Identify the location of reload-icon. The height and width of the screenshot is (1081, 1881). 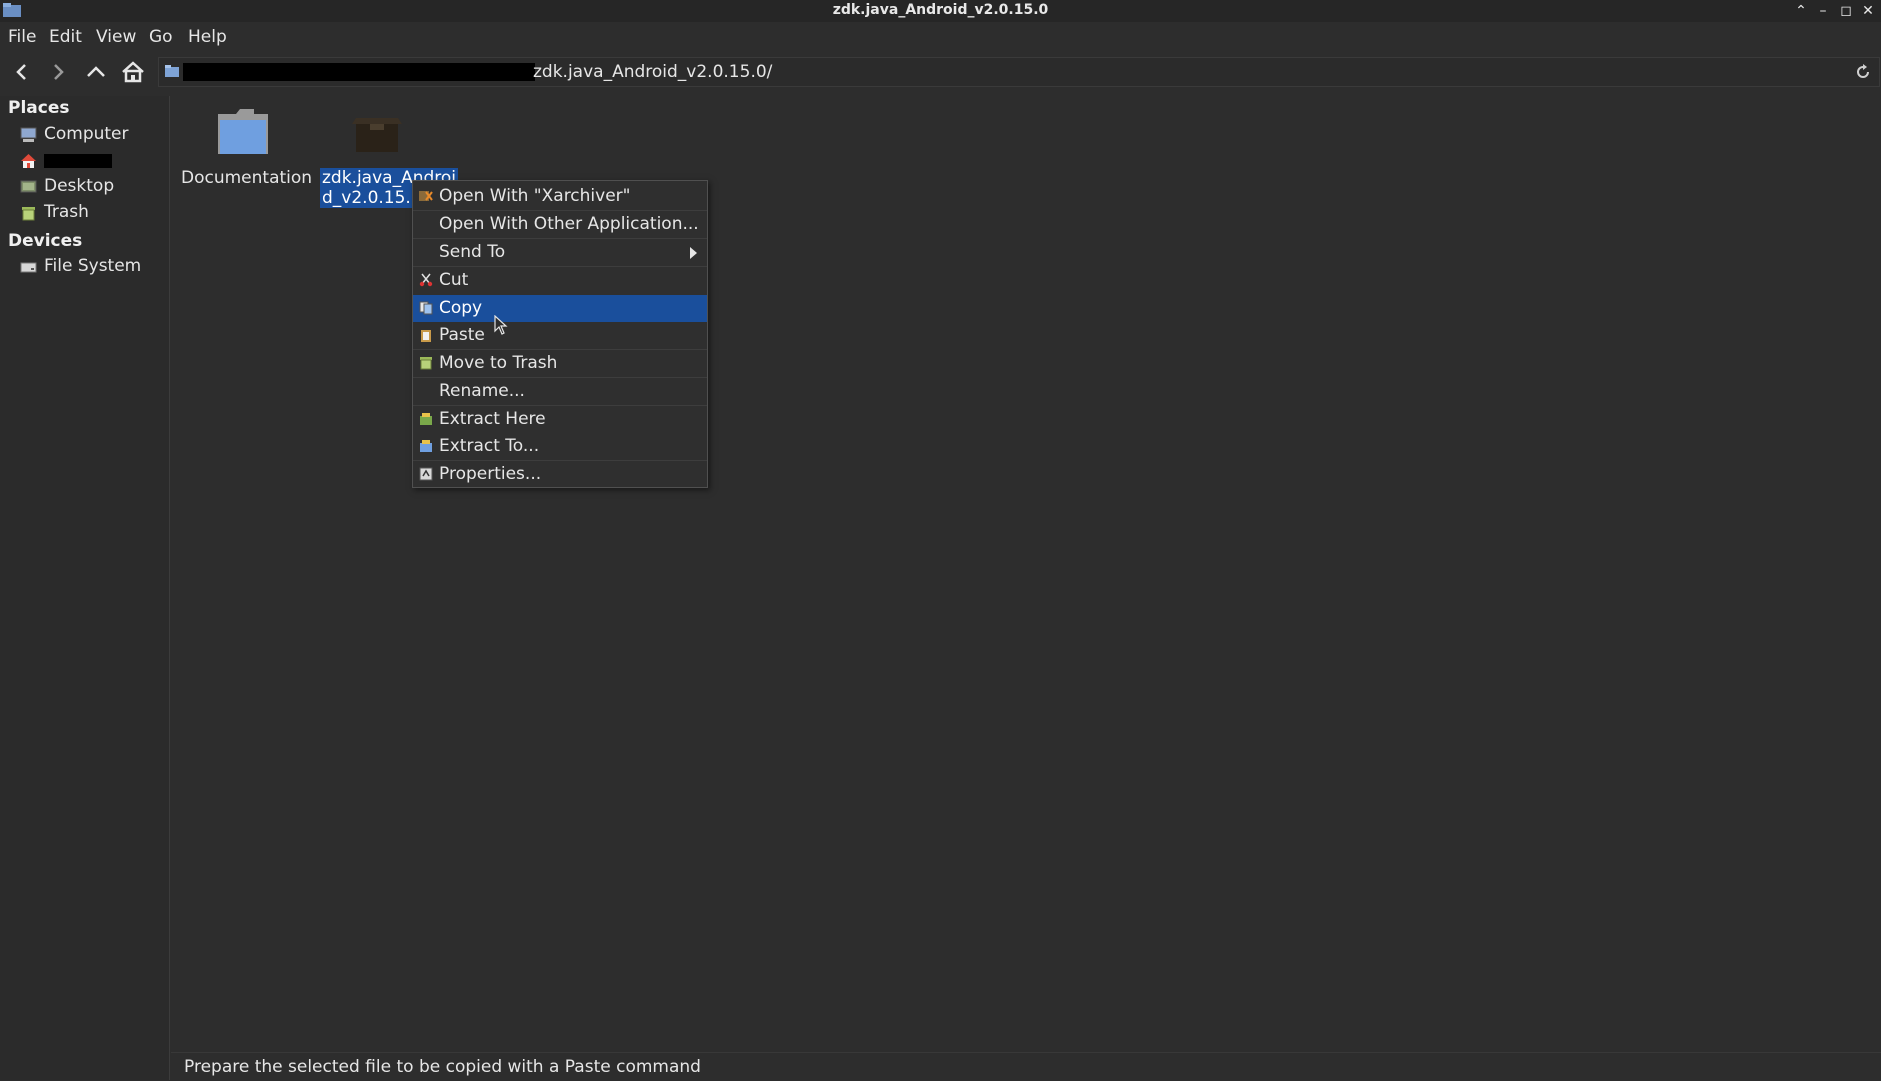
(1863, 72).